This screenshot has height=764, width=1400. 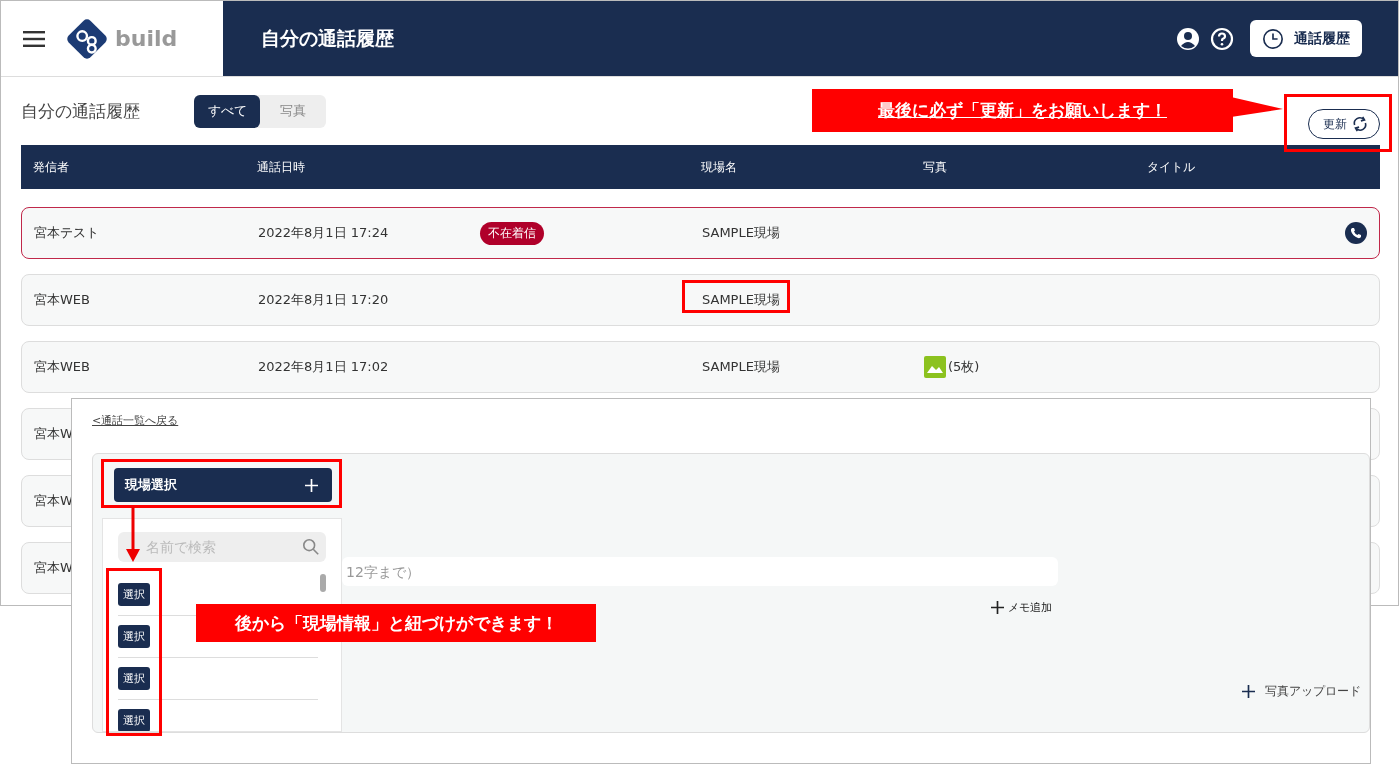 What do you see at coordinates (34, 38) in the screenshot?
I see `menu-icon` at bounding box center [34, 38].